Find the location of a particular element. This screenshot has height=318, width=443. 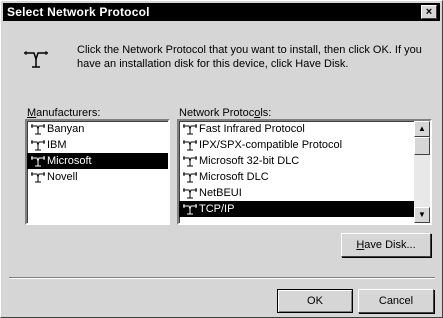

list-item: NetBEUI is located at coordinates (296, 193).